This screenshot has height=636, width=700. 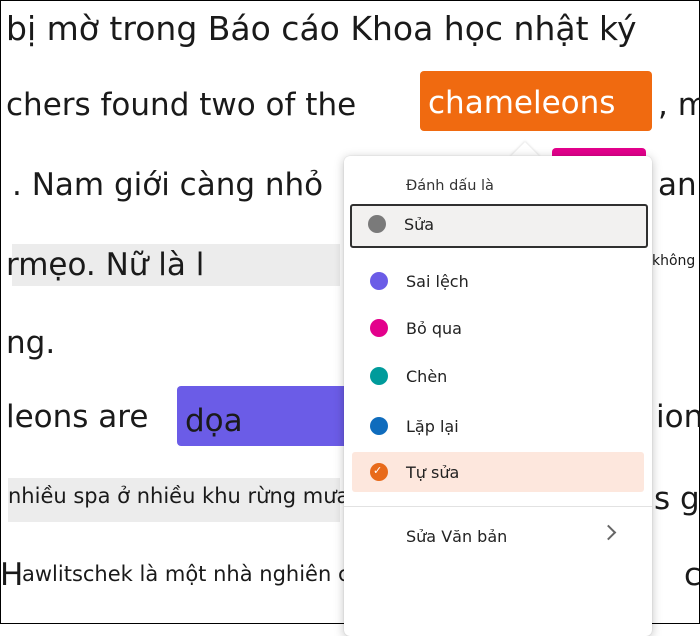 What do you see at coordinates (450, 186) in the screenshot?
I see `menu-header: Đánh dấu là` at bounding box center [450, 186].